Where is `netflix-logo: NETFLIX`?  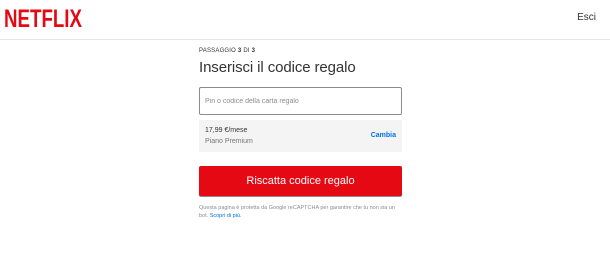
netflix-logo: NETFLIX is located at coordinates (43, 18).